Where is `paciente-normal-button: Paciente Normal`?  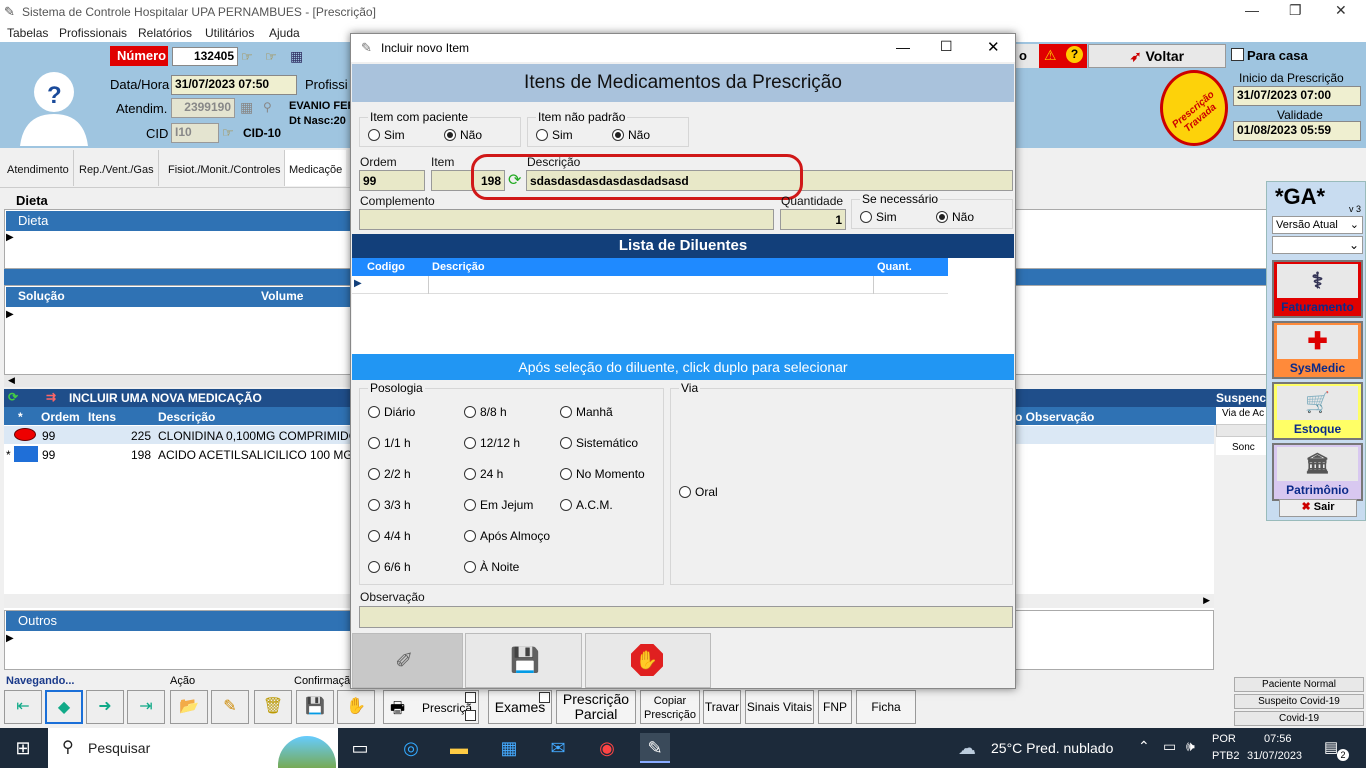
paciente-normal-button: Paciente Normal is located at coordinates (1299, 684).